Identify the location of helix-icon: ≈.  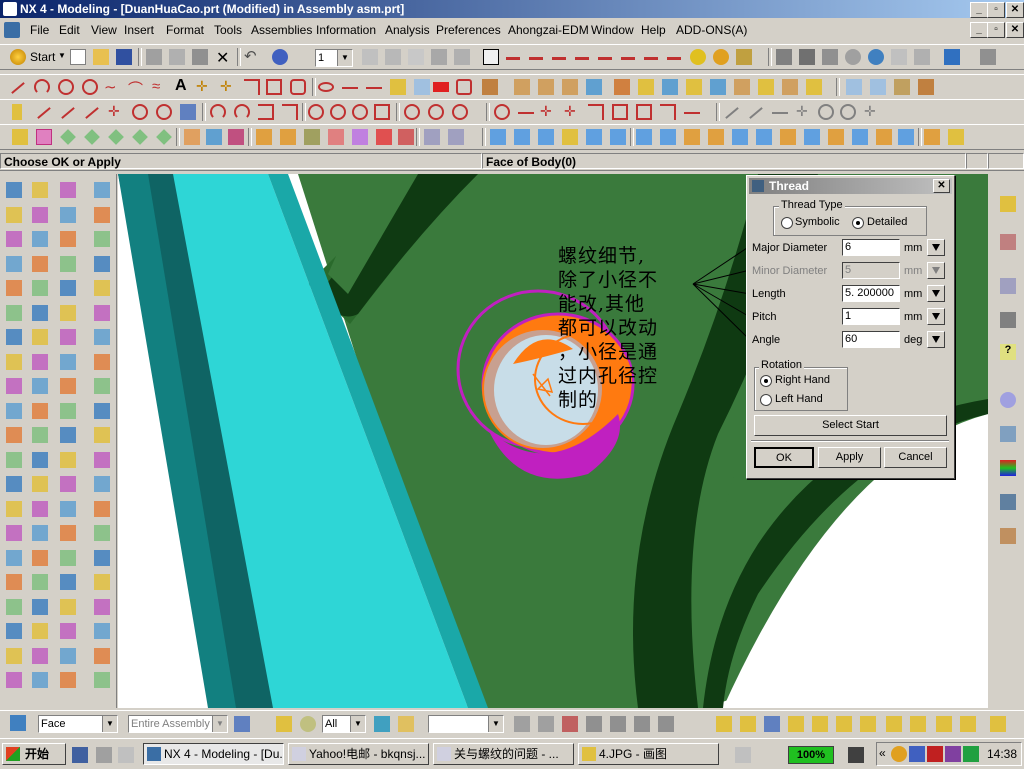
(156, 86).